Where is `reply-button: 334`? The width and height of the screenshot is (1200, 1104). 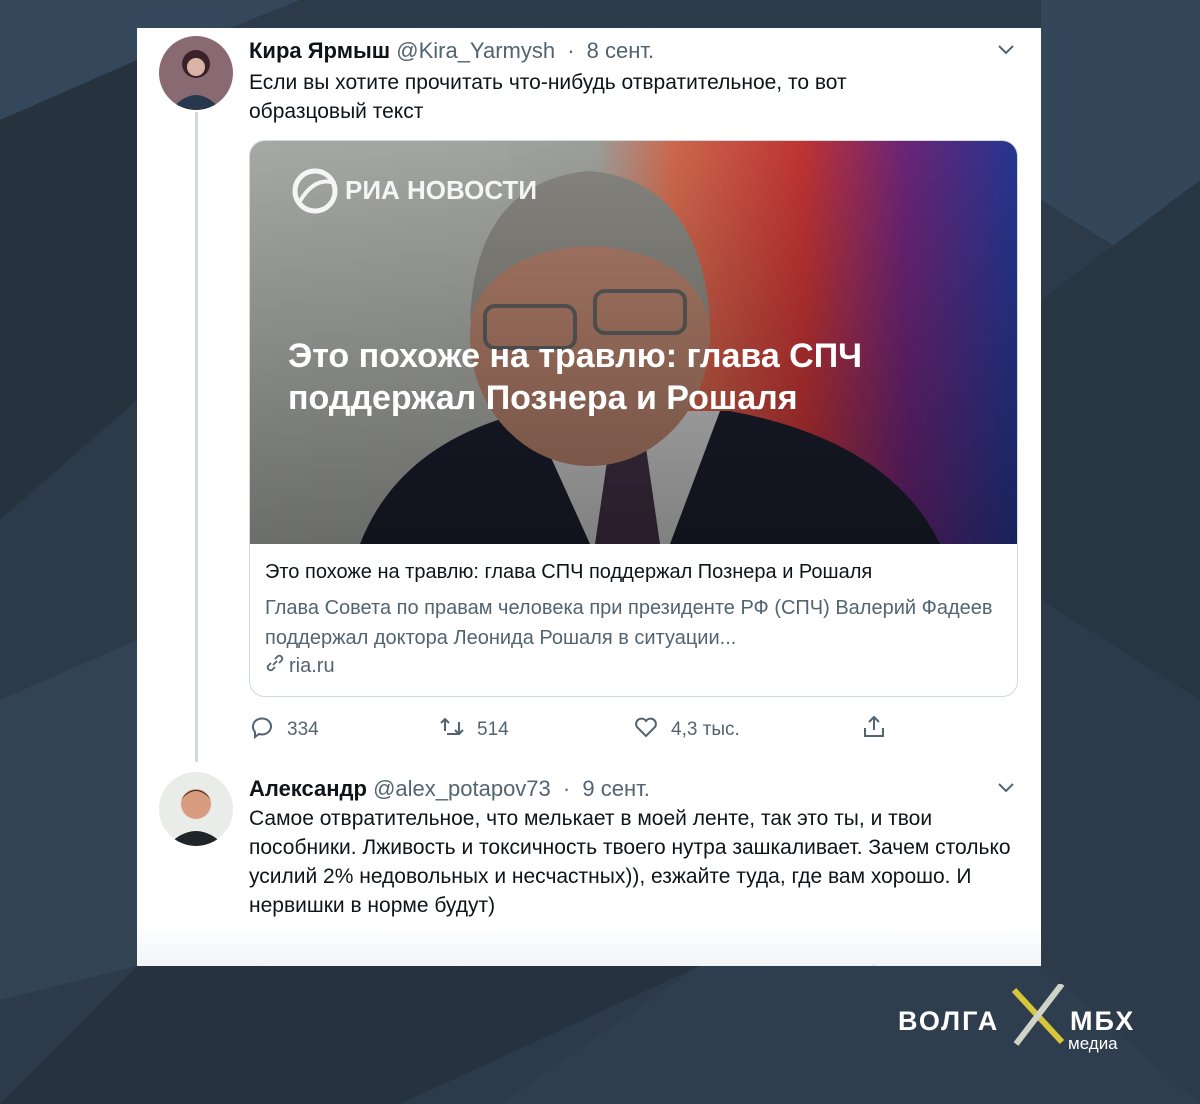 reply-button: 334 is located at coordinates (284, 730).